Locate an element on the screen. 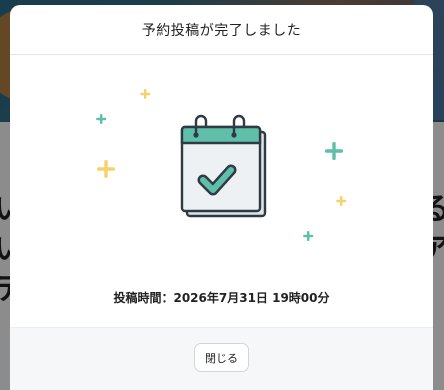  calendar-check-icon is located at coordinates (223, 166).